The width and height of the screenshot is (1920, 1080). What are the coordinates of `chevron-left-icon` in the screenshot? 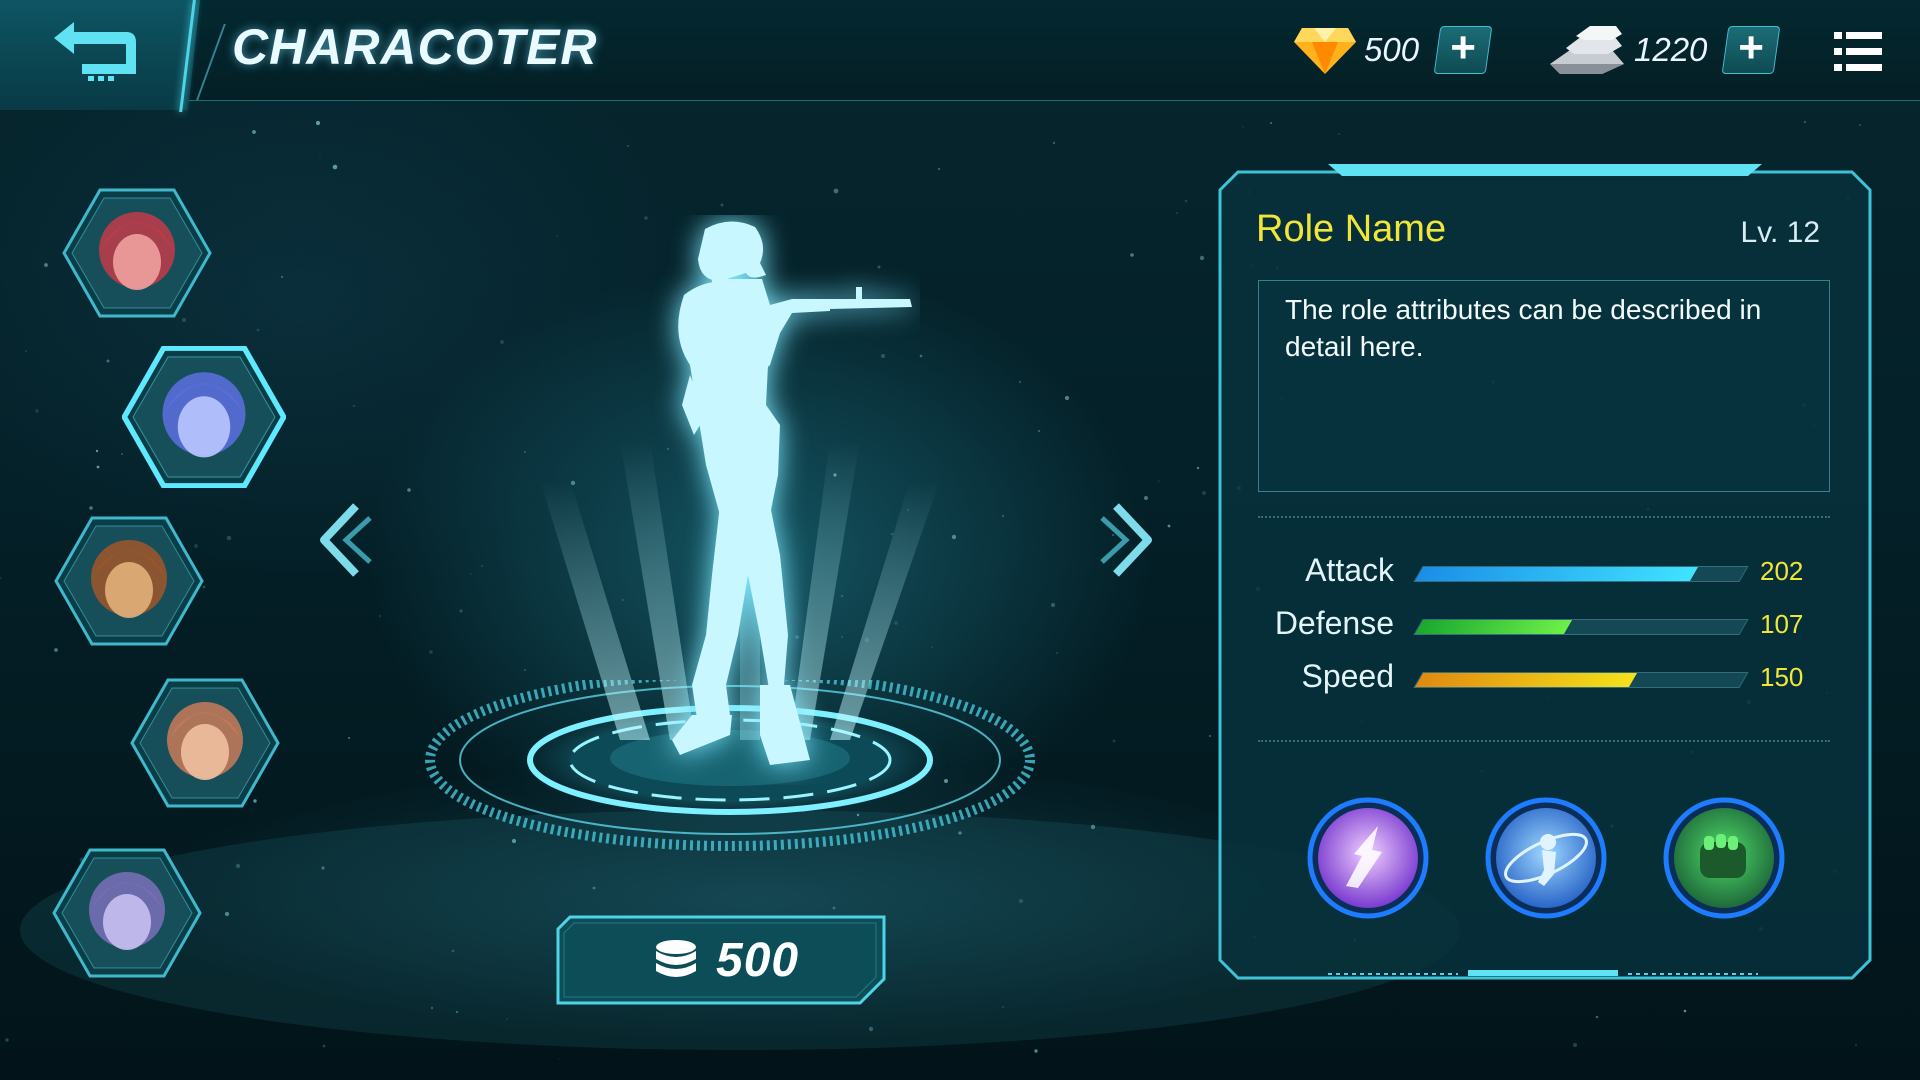 It's located at (346, 540).